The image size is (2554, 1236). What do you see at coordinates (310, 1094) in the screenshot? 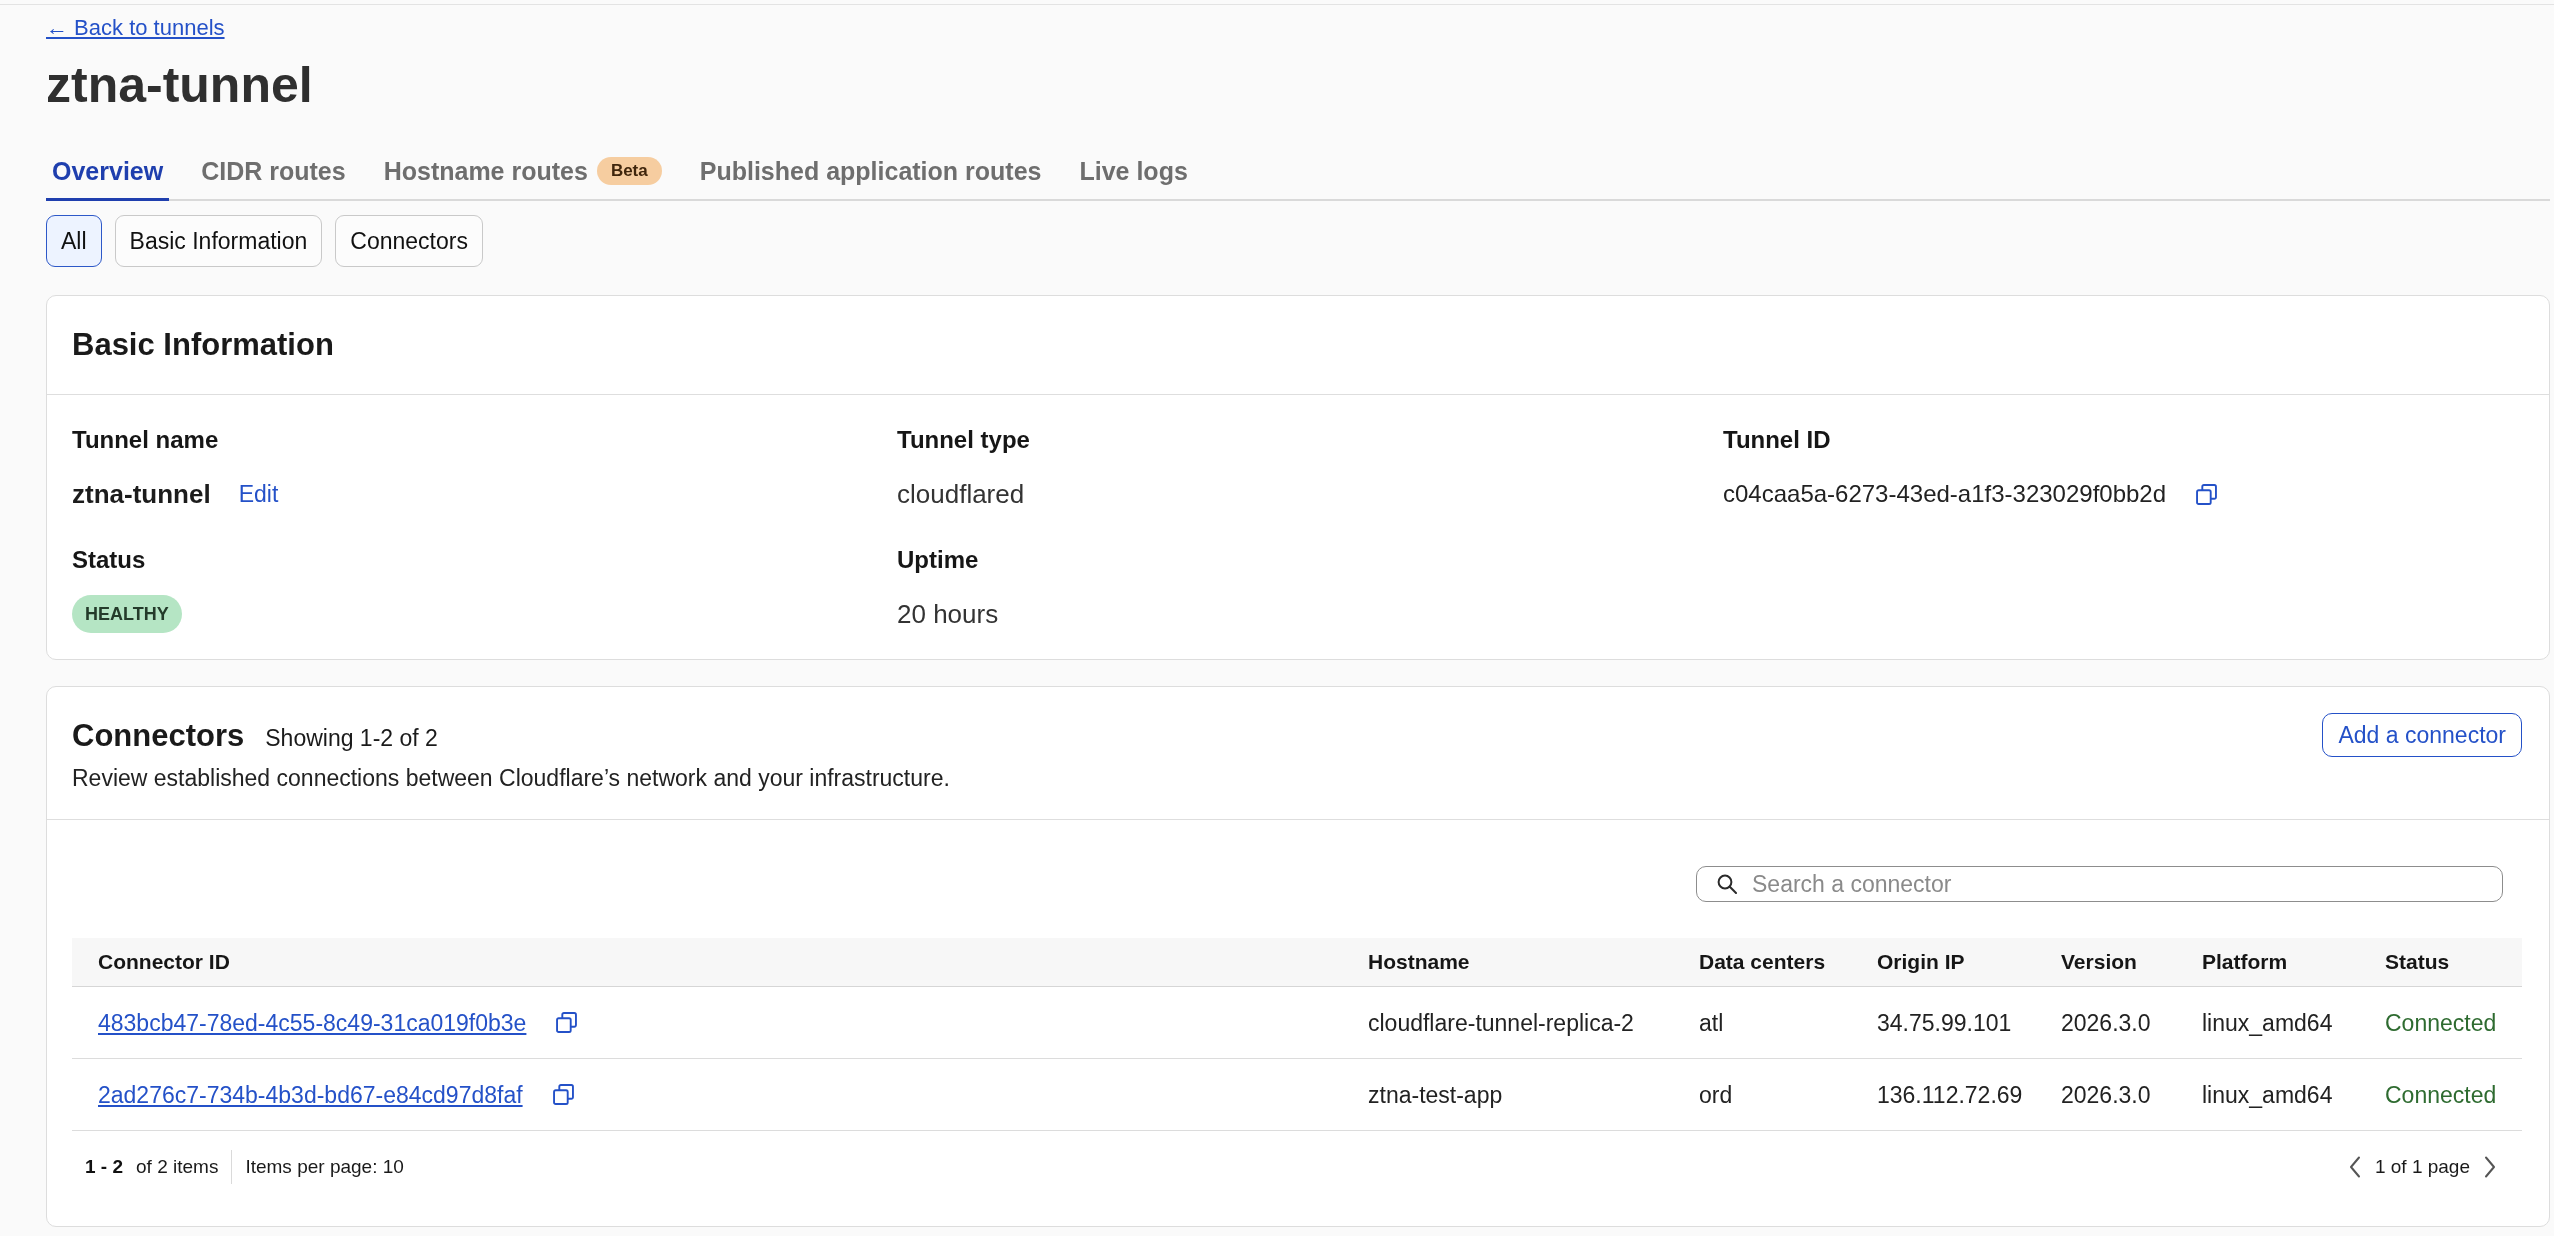
I see `connector-id-link: 2ad276c7-734b-4b3d-bd67-e84cd97d8faf` at bounding box center [310, 1094].